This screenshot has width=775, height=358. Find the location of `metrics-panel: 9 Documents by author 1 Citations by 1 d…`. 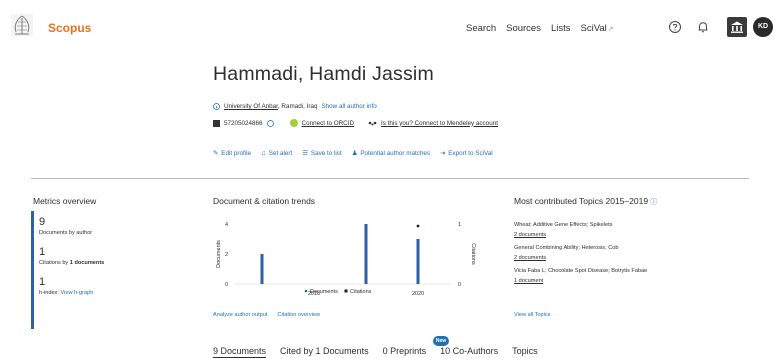

metrics-panel: 9 Documents by author 1 Citations by 1 d… is located at coordinates (110, 270).